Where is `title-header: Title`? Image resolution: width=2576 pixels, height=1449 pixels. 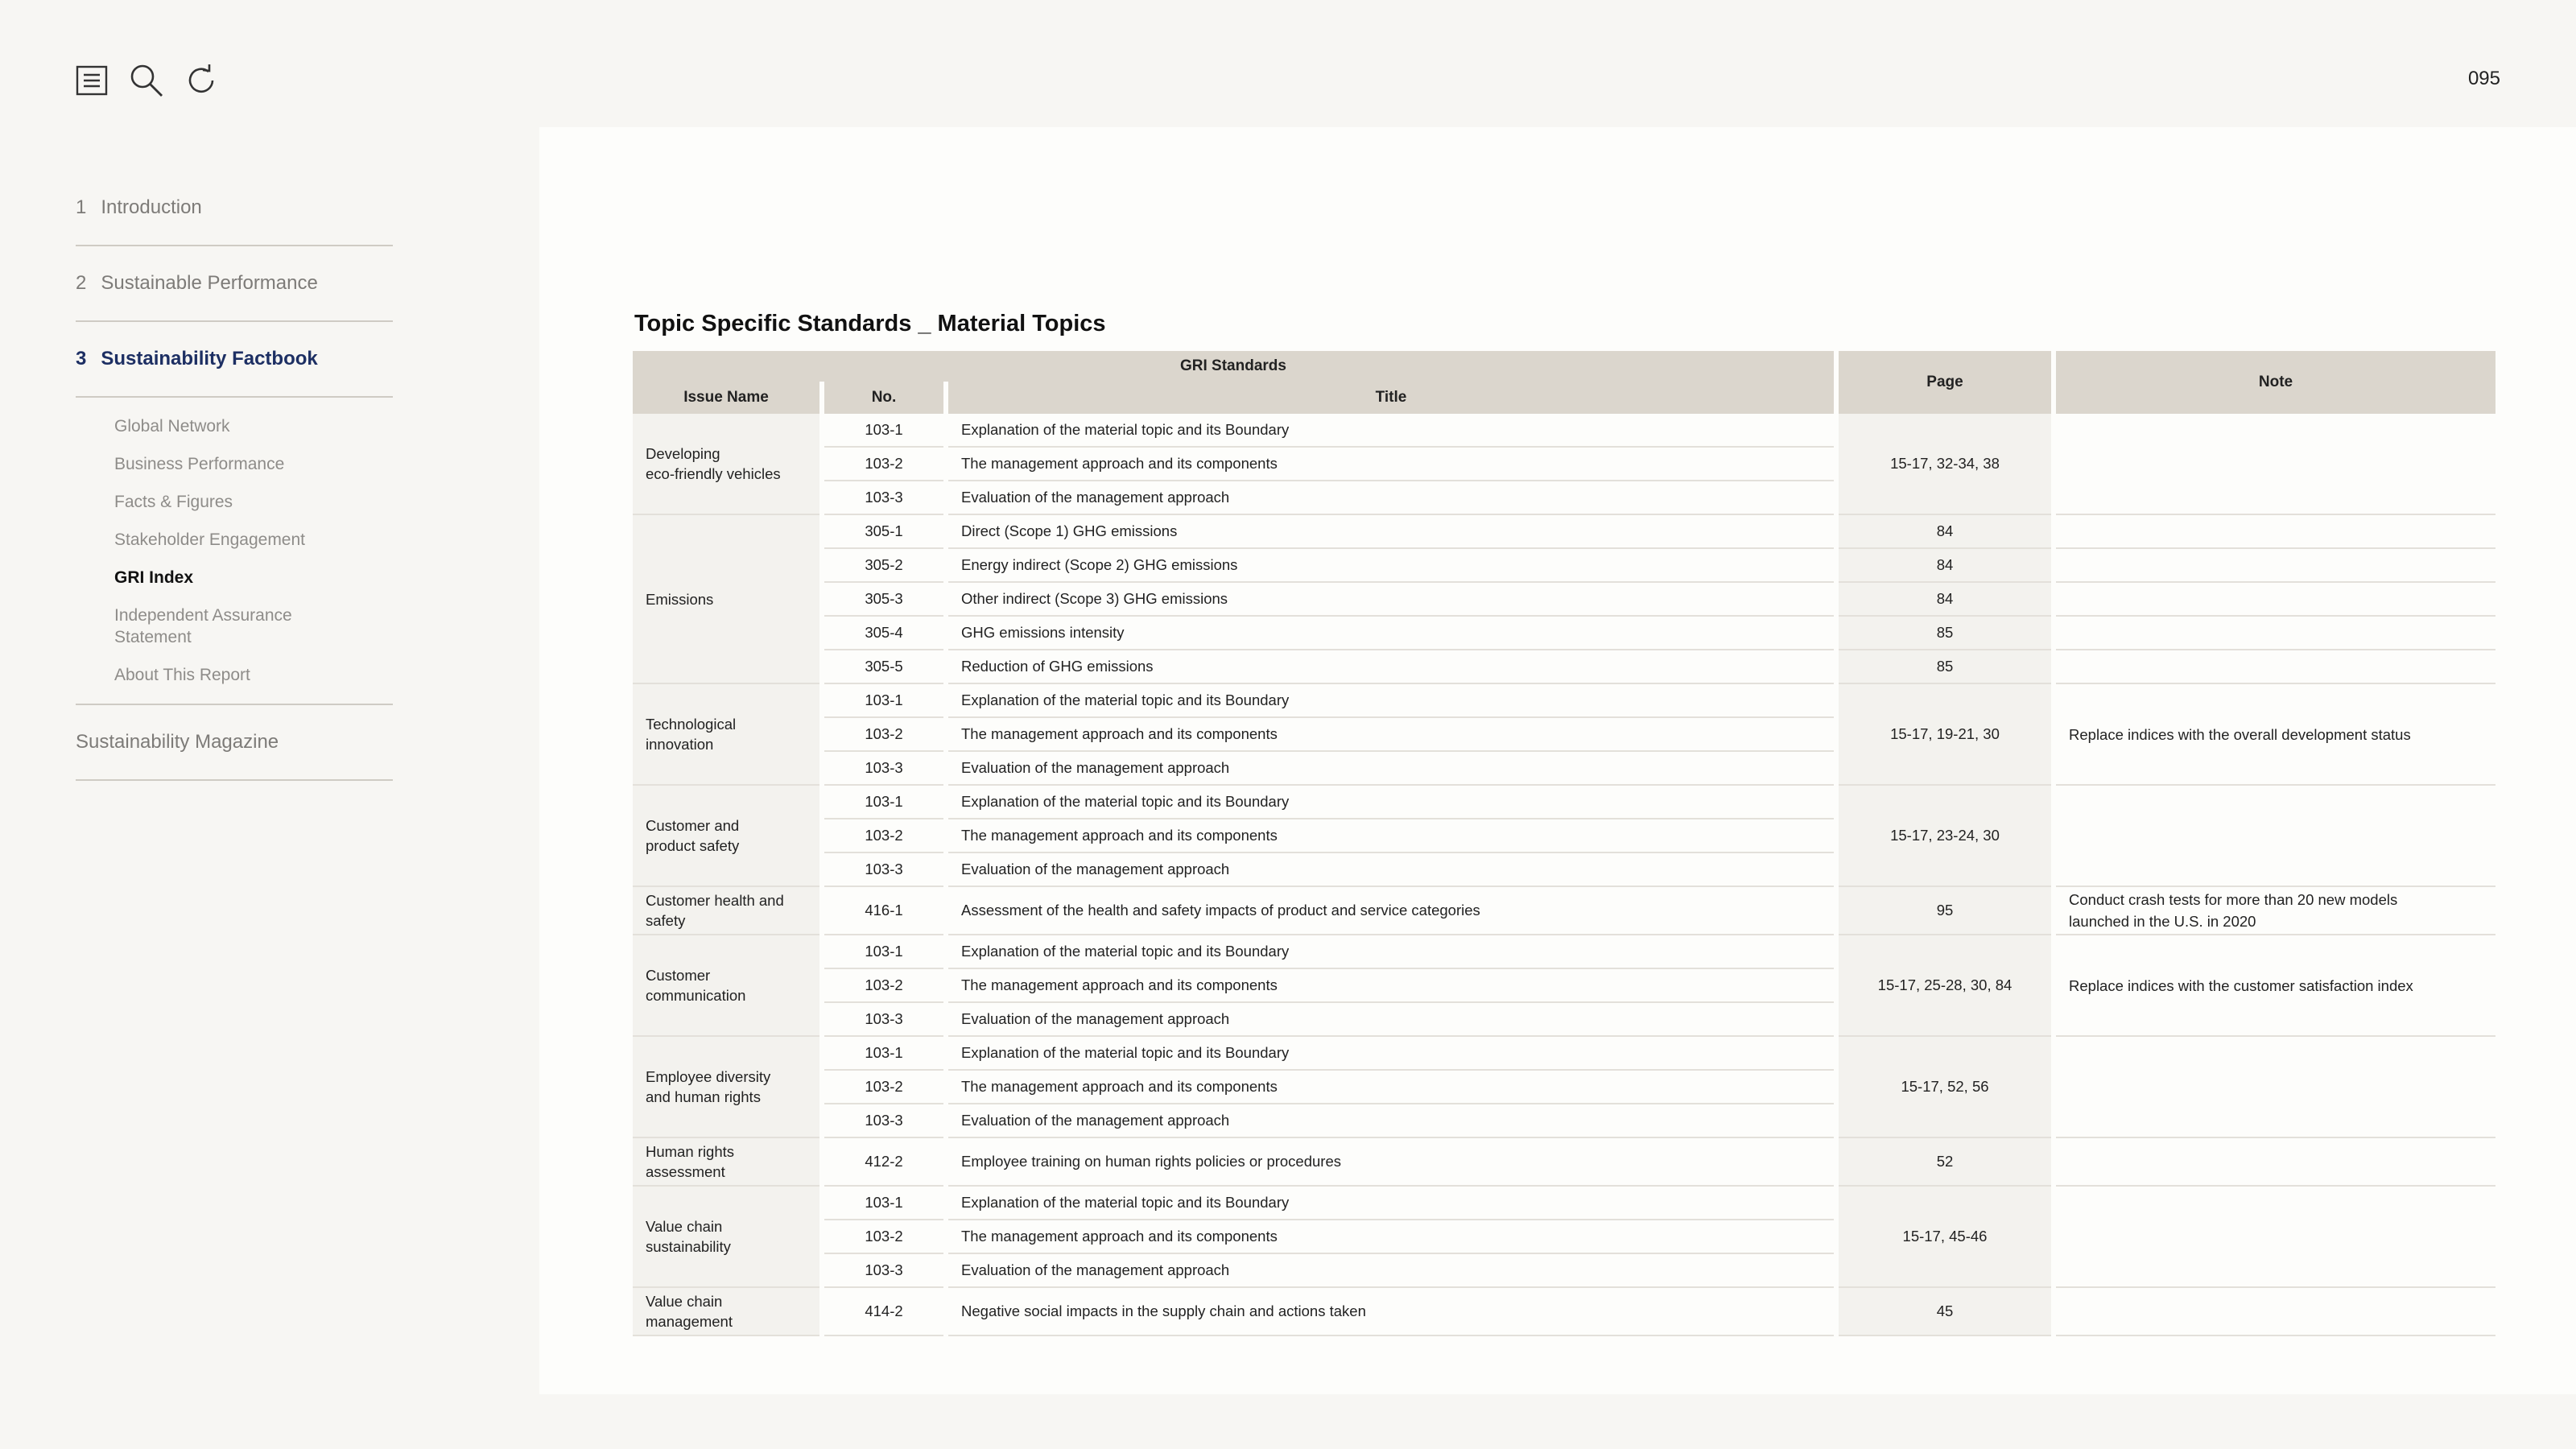 title-header: Title is located at coordinates (1391, 398).